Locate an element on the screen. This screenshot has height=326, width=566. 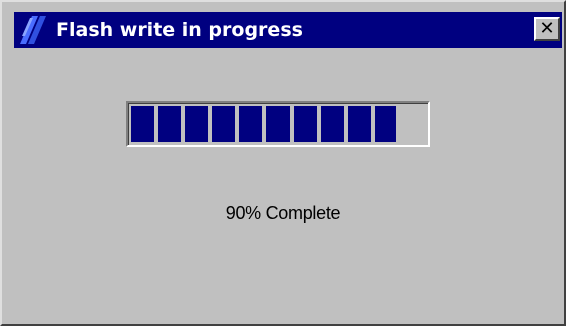
close-icon: ✕ is located at coordinates (547, 28).